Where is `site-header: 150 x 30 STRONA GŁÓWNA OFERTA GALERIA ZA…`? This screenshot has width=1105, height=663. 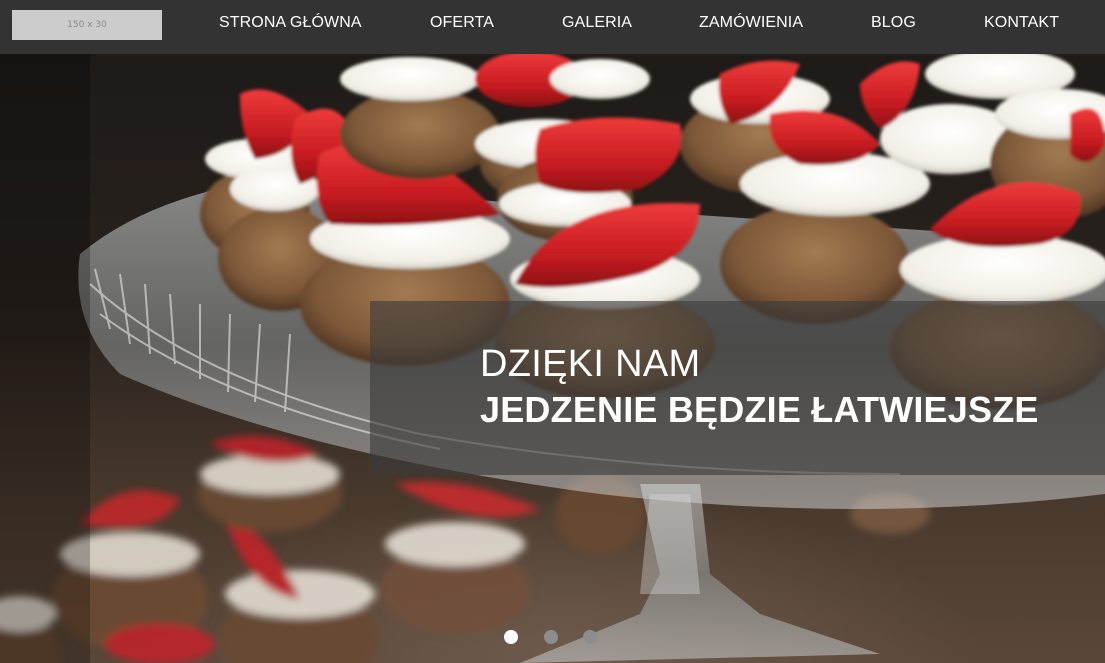 site-header: 150 x 30 STRONA GŁÓWNA OFERTA GALERIA ZA… is located at coordinates (552, 27).